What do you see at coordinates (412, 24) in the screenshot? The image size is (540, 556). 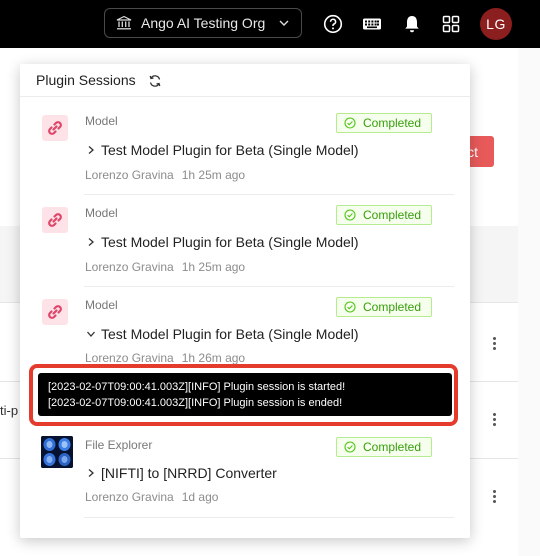 I see `bell-icon` at bounding box center [412, 24].